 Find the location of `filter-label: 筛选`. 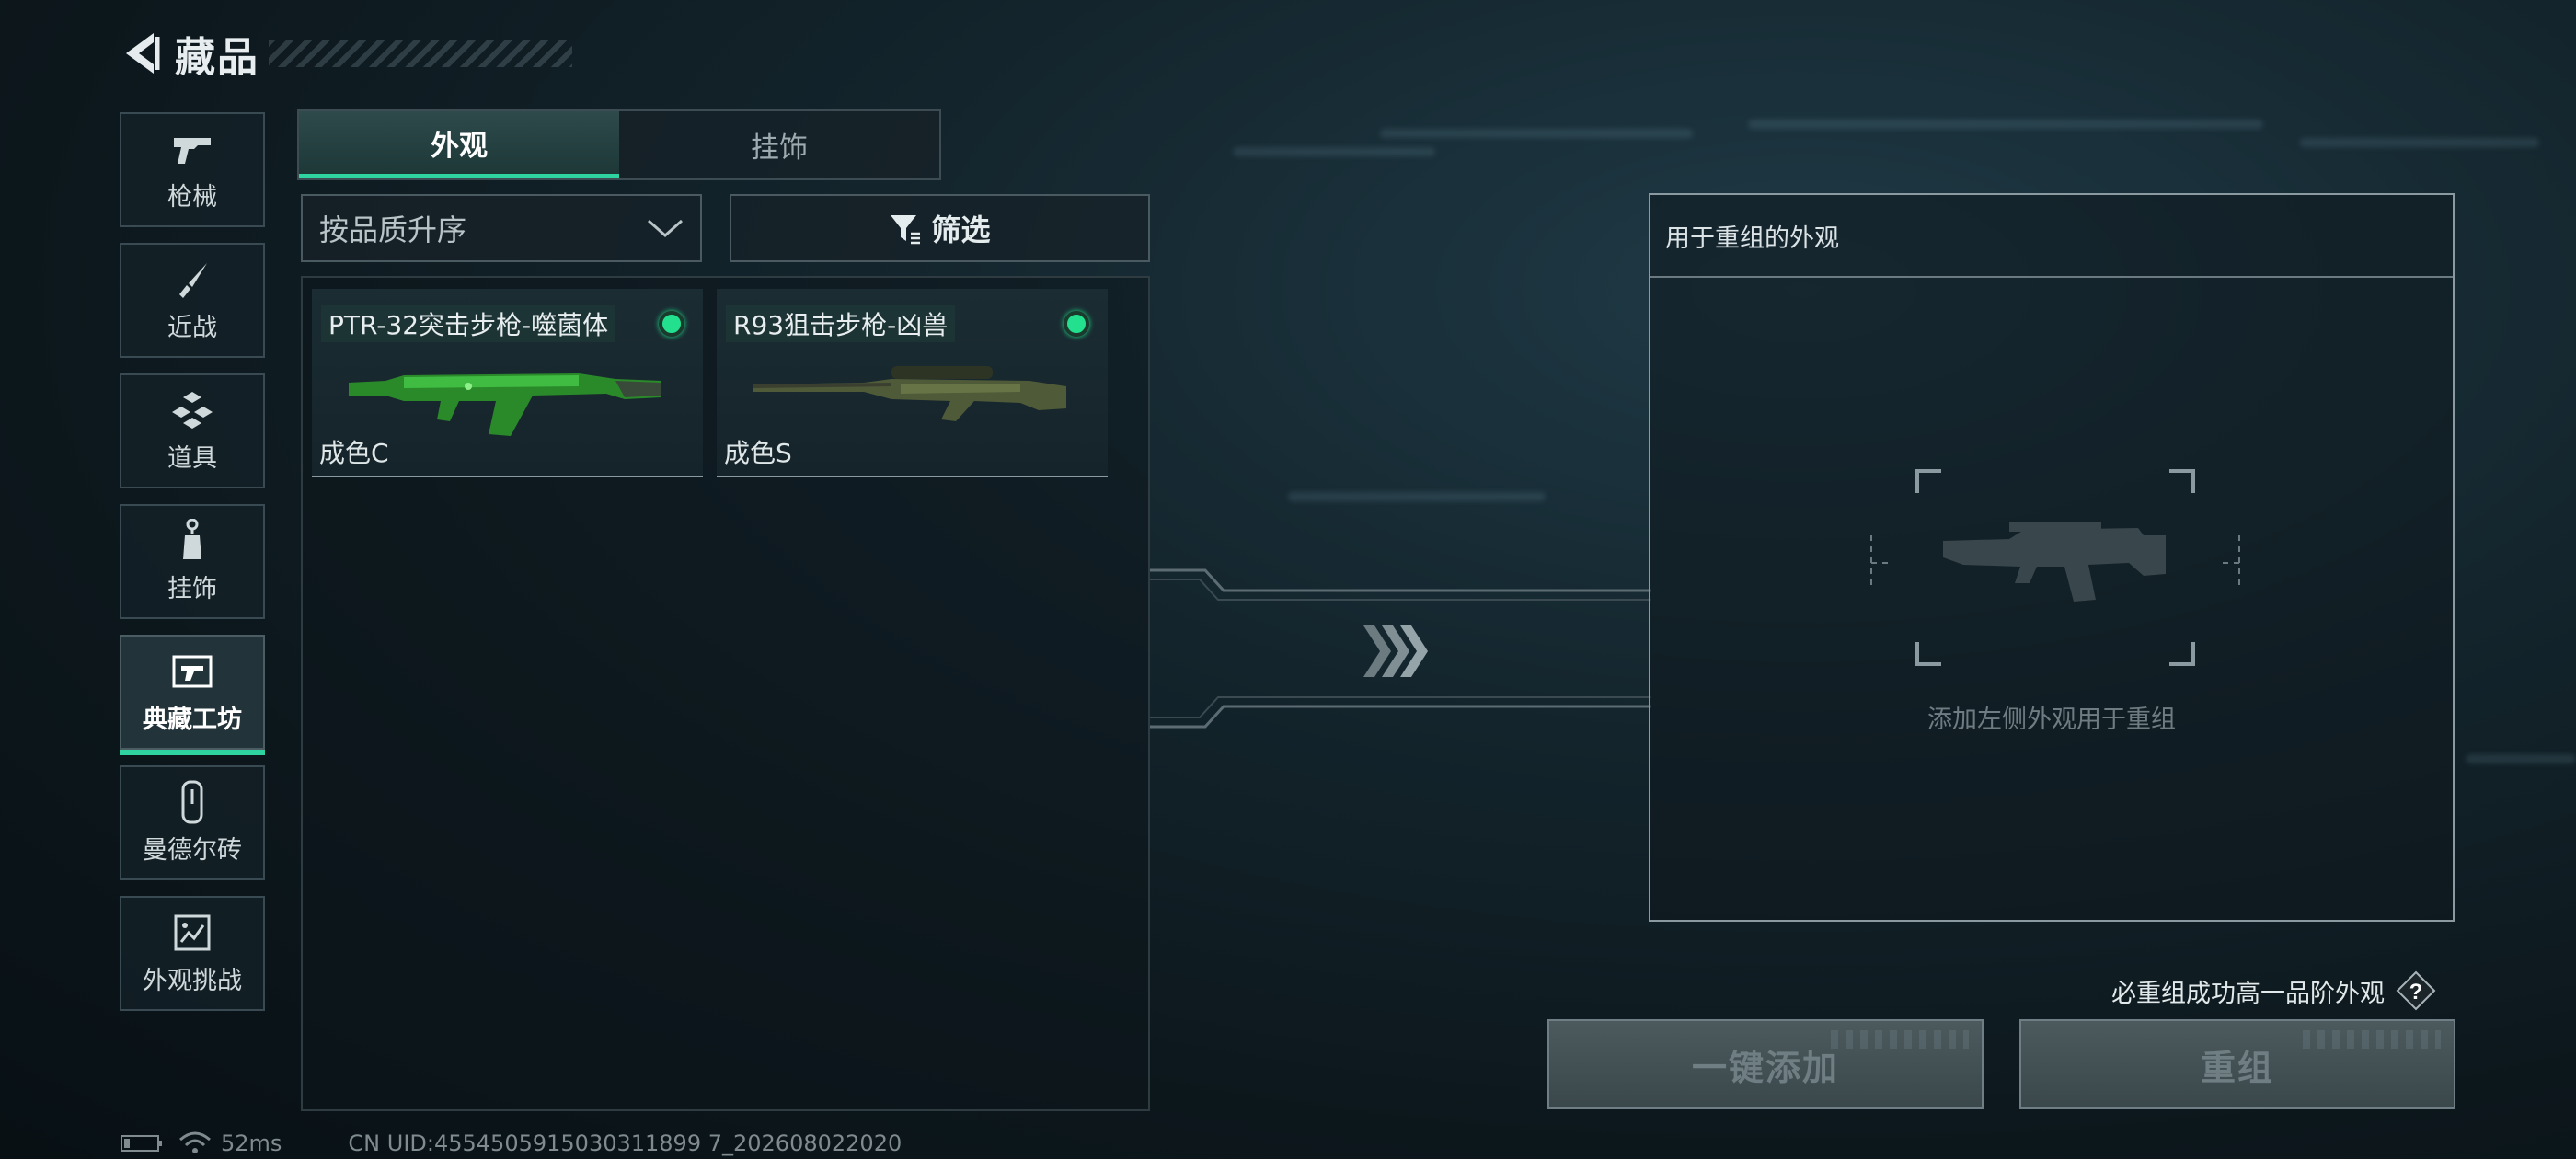

filter-label: 筛选 is located at coordinates (961, 229).